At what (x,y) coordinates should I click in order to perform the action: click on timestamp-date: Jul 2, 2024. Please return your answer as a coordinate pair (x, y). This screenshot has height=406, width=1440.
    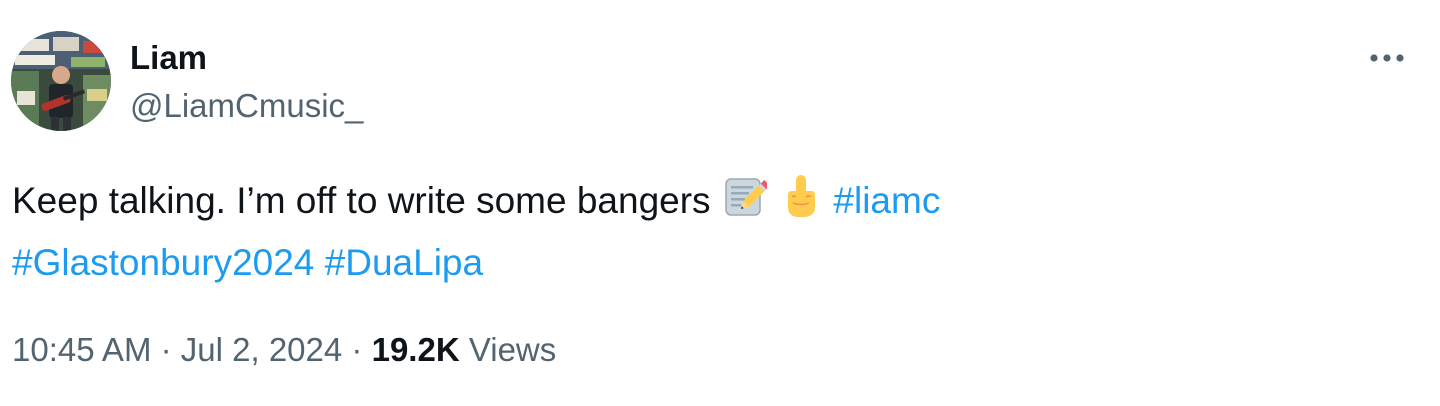
    Looking at the image, I should click on (261, 349).